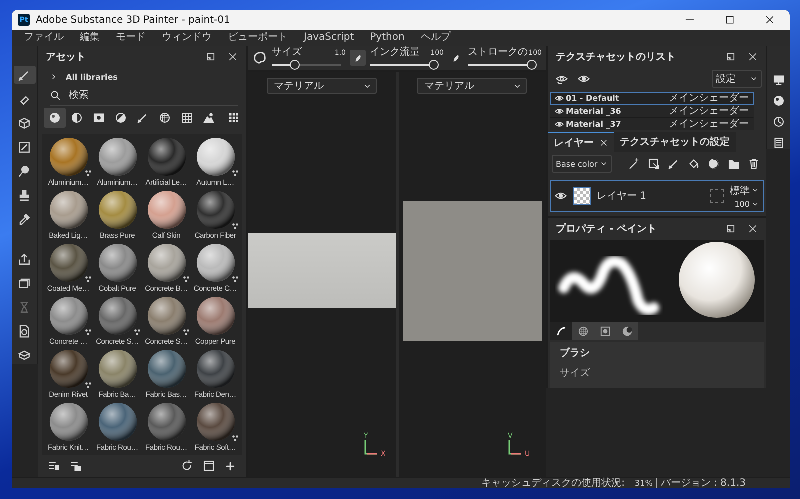  I want to click on cube-icon, so click(24, 123).